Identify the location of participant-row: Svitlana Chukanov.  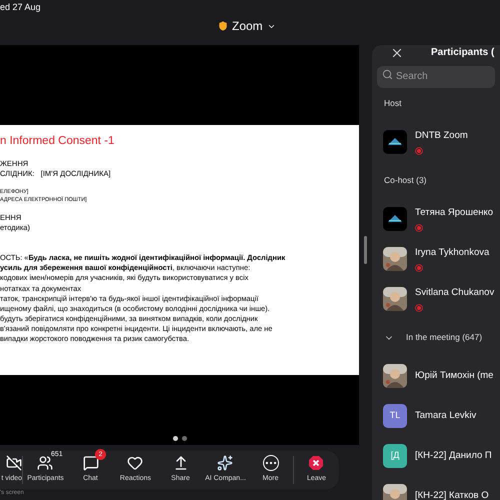
(436, 299).